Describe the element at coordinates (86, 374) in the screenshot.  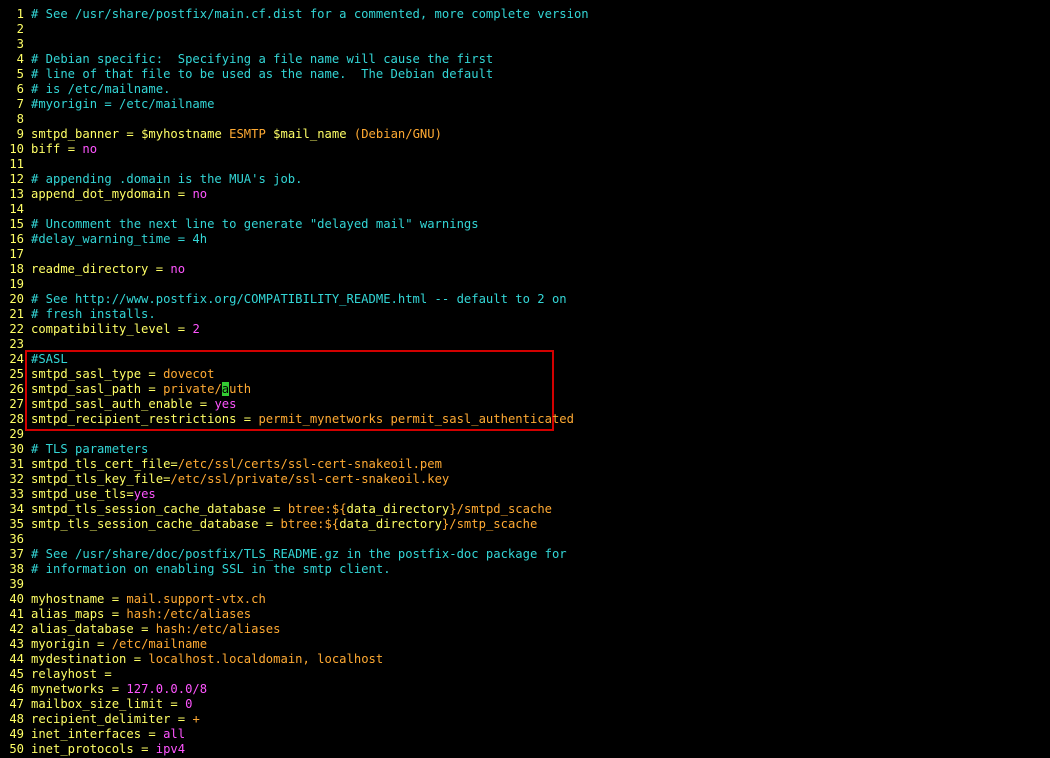
I see `code-token-key: smtpd_sasl_type` at that location.